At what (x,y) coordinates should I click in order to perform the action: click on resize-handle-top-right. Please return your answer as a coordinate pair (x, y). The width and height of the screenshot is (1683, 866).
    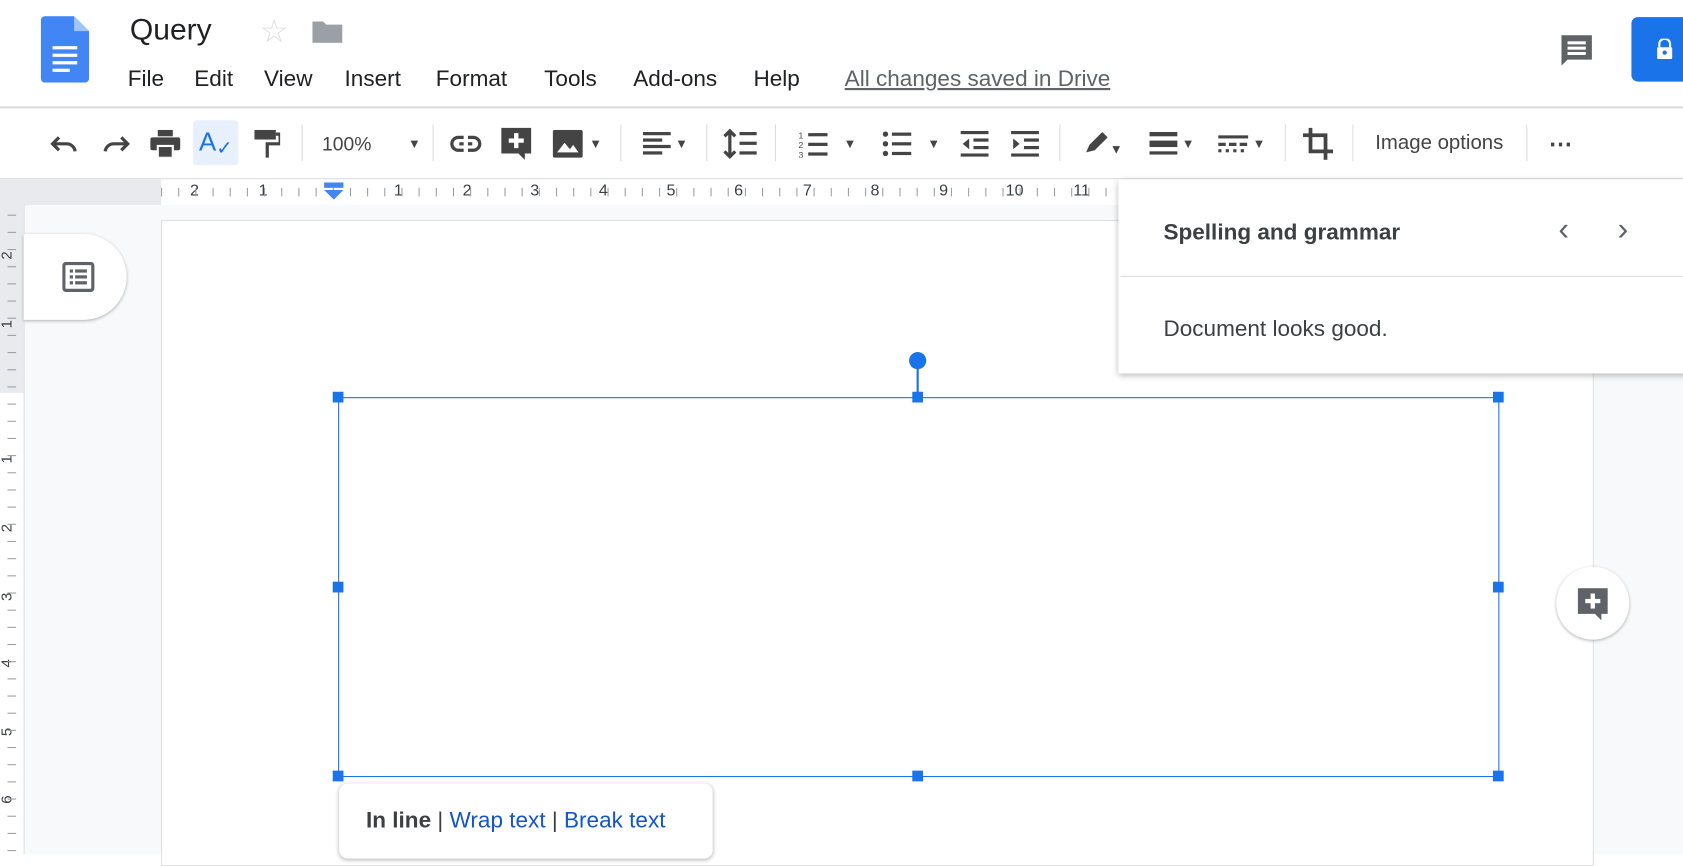
    Looking at the image, I should click on (1498, 397).